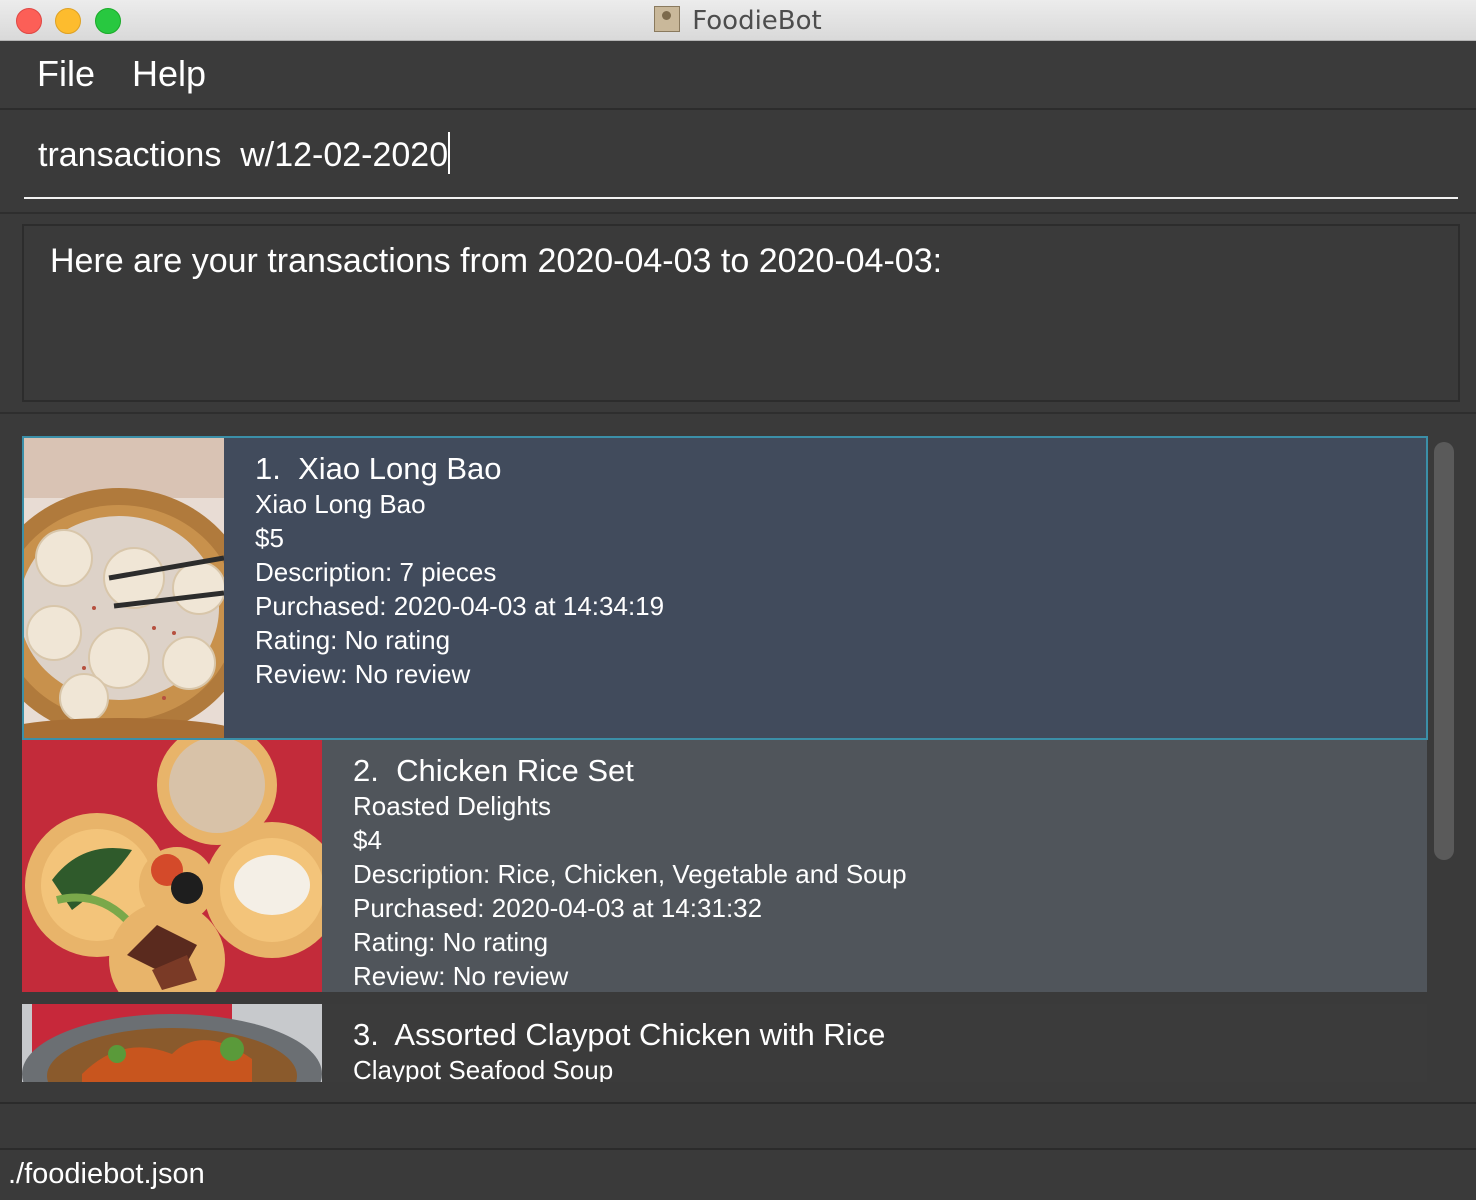 The width and height of the screenshot is (1476, 1200). Describe the element at coordinates (741, 198) in the screenshot. I see `command-input-underline` at that location.